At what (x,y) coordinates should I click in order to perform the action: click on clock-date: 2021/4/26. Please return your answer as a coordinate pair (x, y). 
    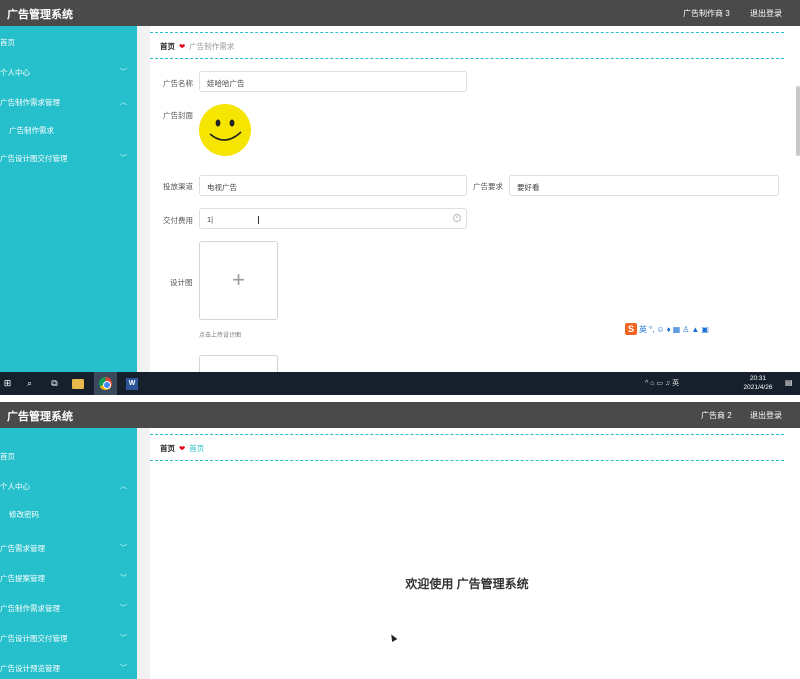
    Looking at the image, I should click on (758, 387).